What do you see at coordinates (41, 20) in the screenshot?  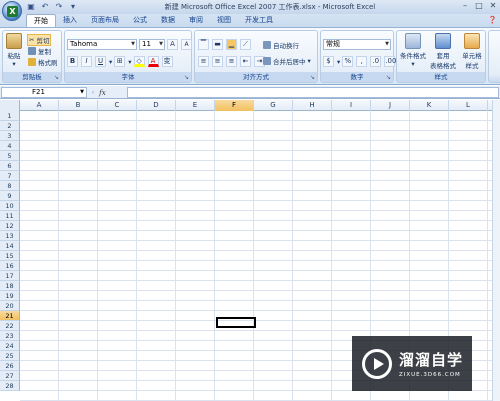 I see `tab-home: 开始` at bounding box center [41, 20].